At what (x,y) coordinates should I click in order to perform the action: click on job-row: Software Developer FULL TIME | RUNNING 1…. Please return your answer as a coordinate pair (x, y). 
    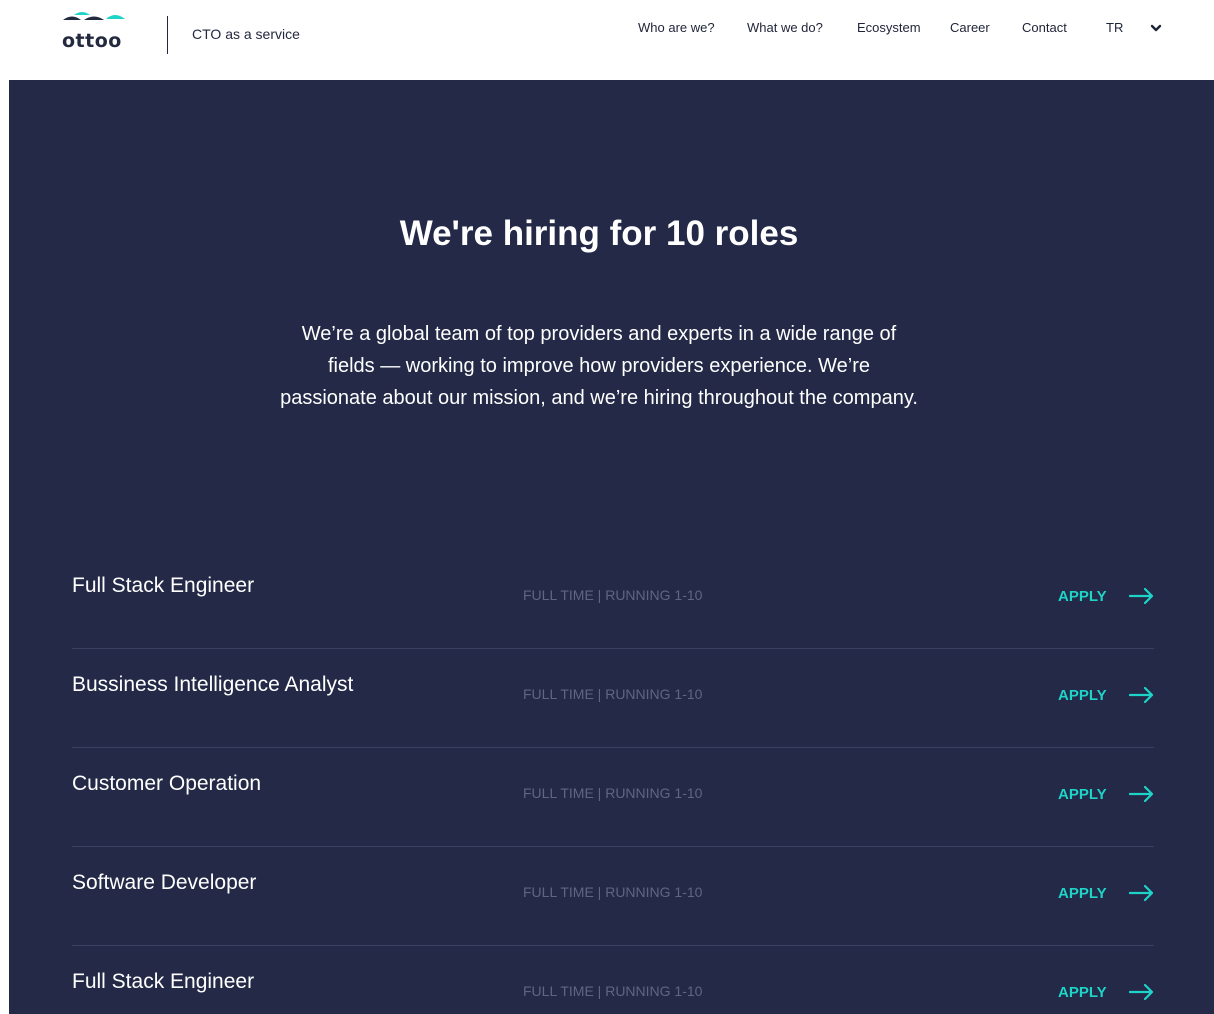
    Looking at the image, I should click on (613, 896).